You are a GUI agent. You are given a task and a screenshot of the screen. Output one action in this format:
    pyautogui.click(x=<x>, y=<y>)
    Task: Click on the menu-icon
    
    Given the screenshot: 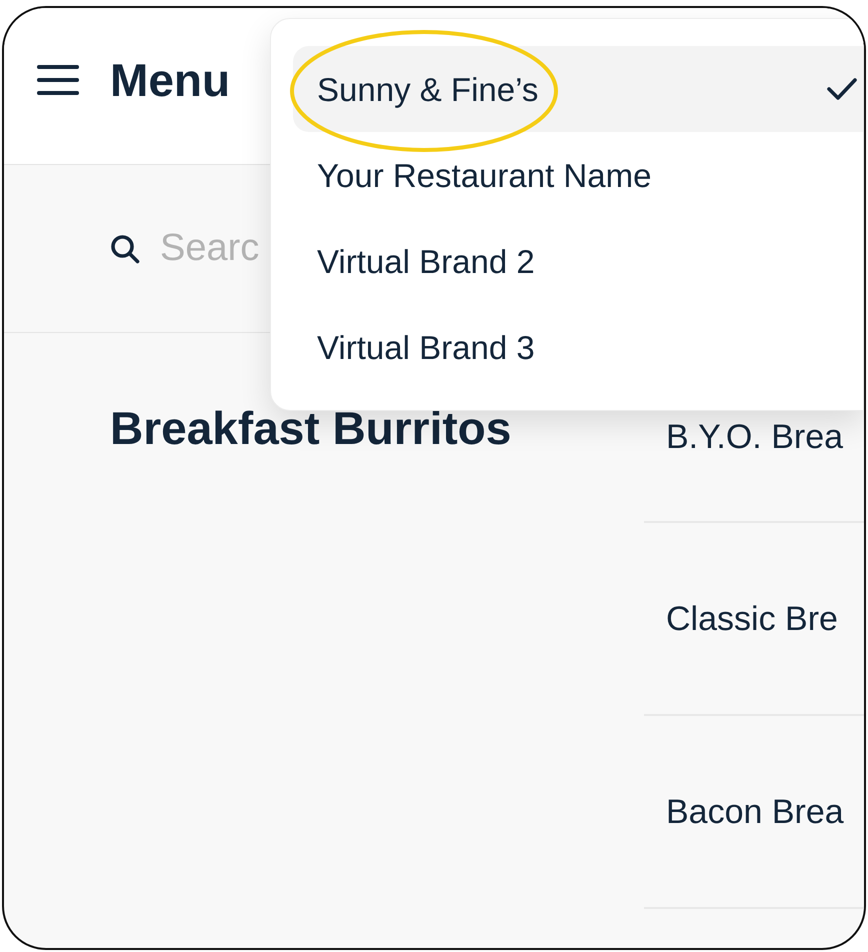 What is the action you would take?
    pyautogui.click(x=58, y=80)
    